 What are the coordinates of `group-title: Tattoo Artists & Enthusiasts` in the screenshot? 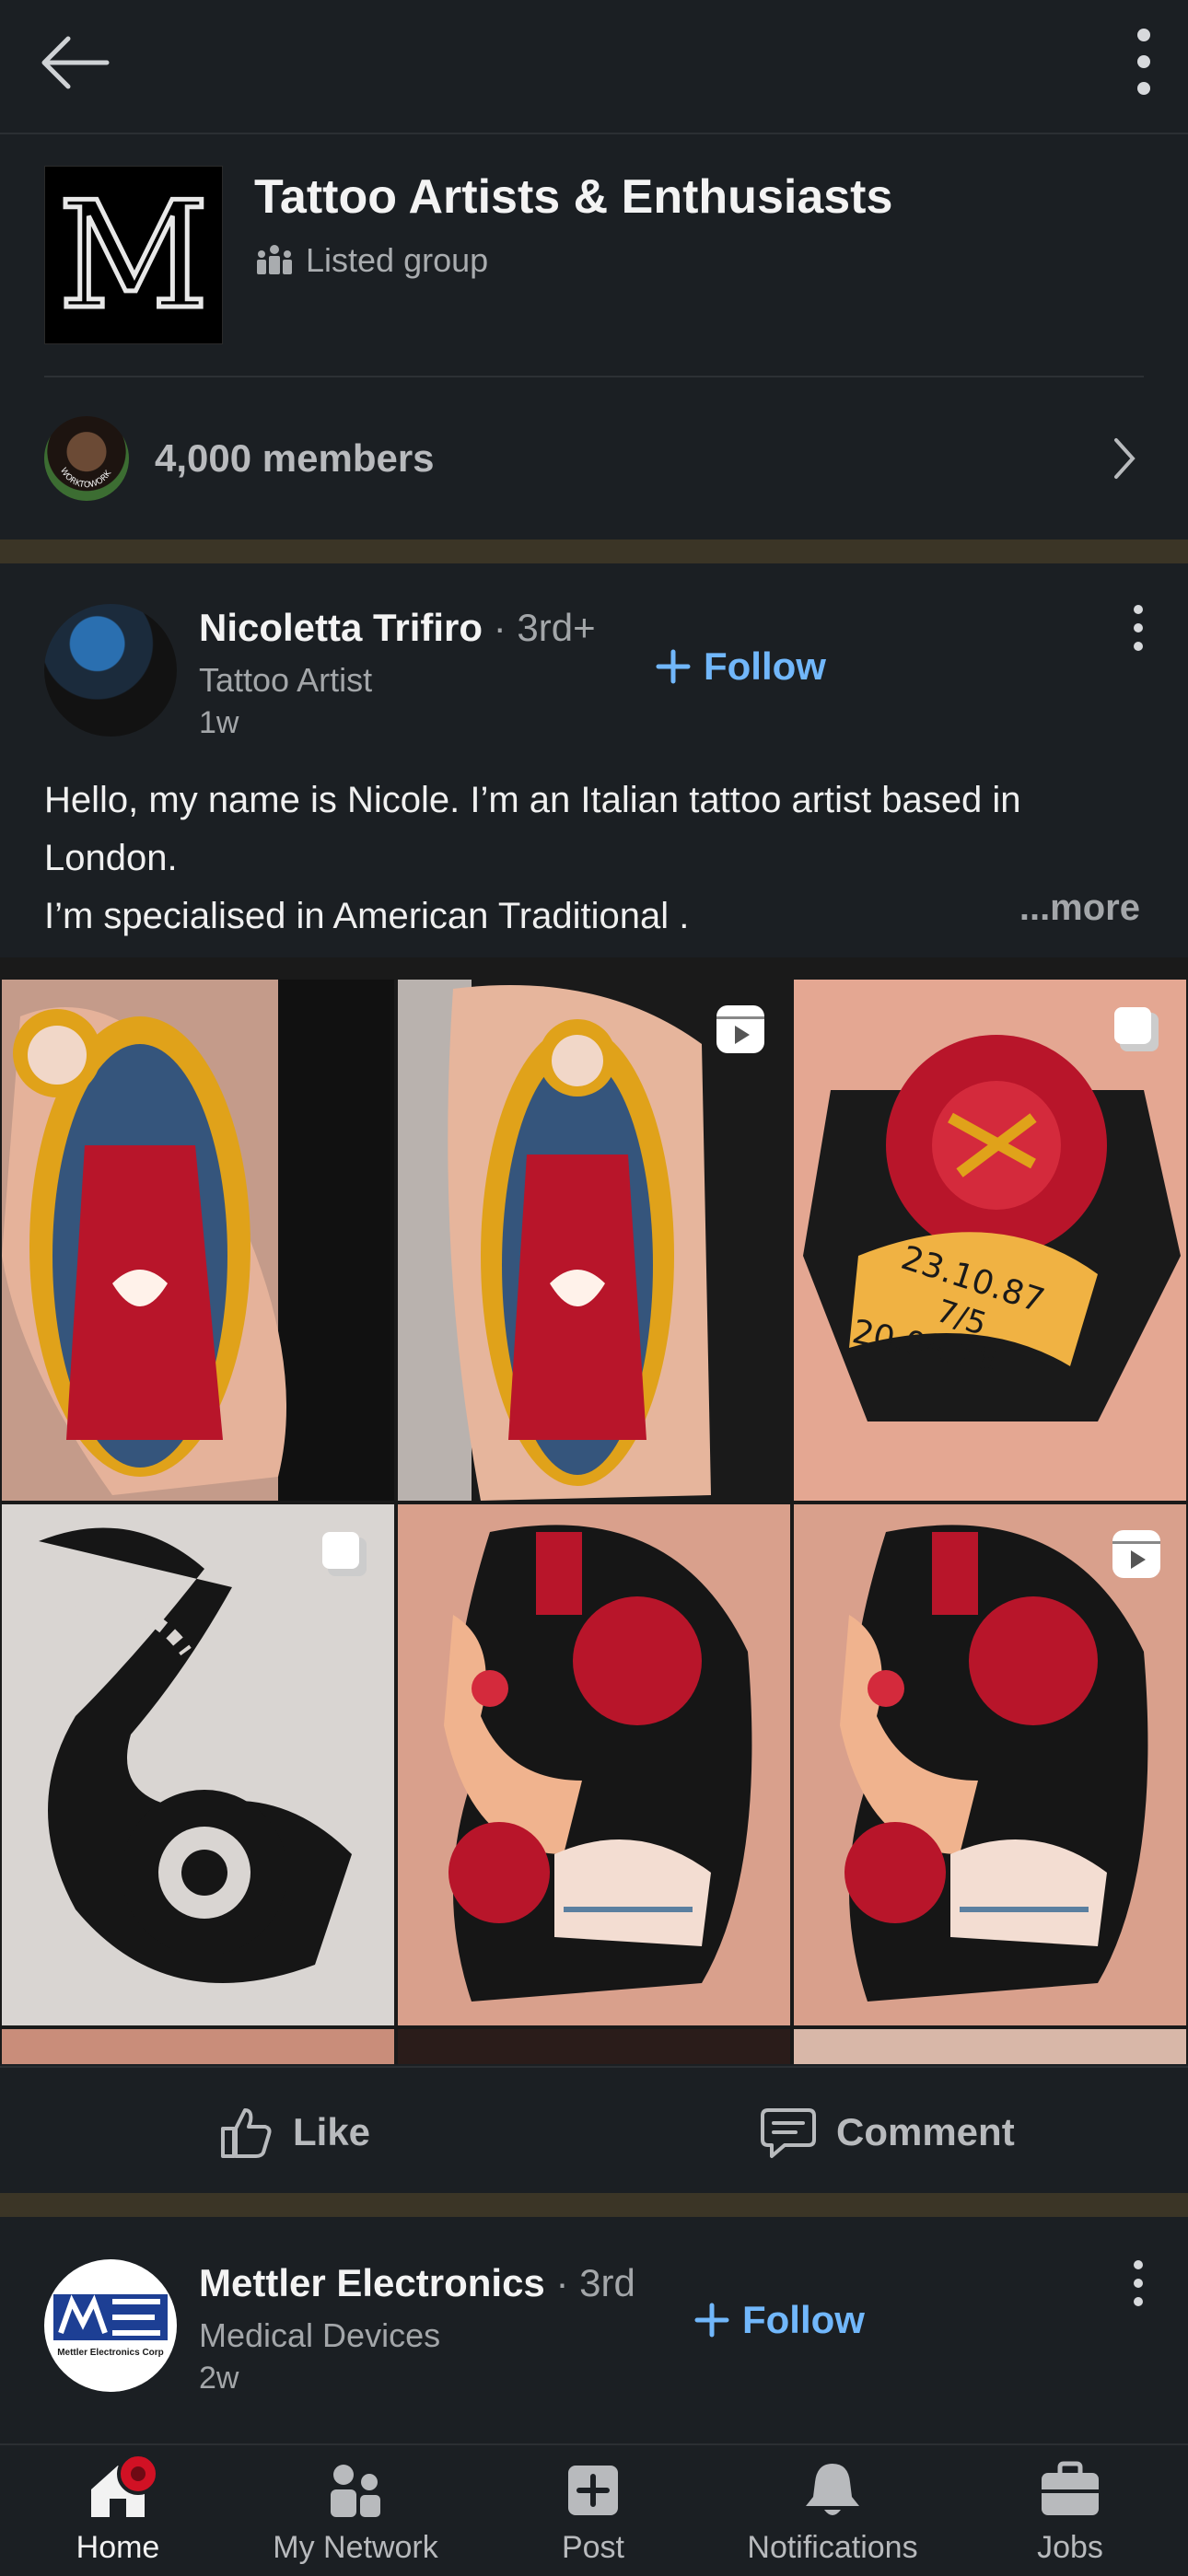 It's located at (573, 197).